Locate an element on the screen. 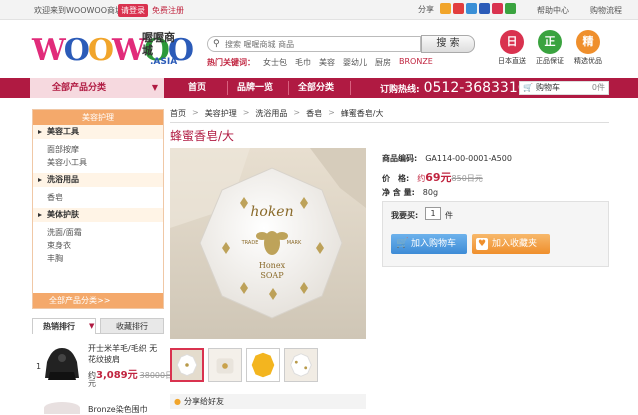 This screenshot has width=638, height=415. chevron-down-icon: ▼ is located at coordinates (154, 87).